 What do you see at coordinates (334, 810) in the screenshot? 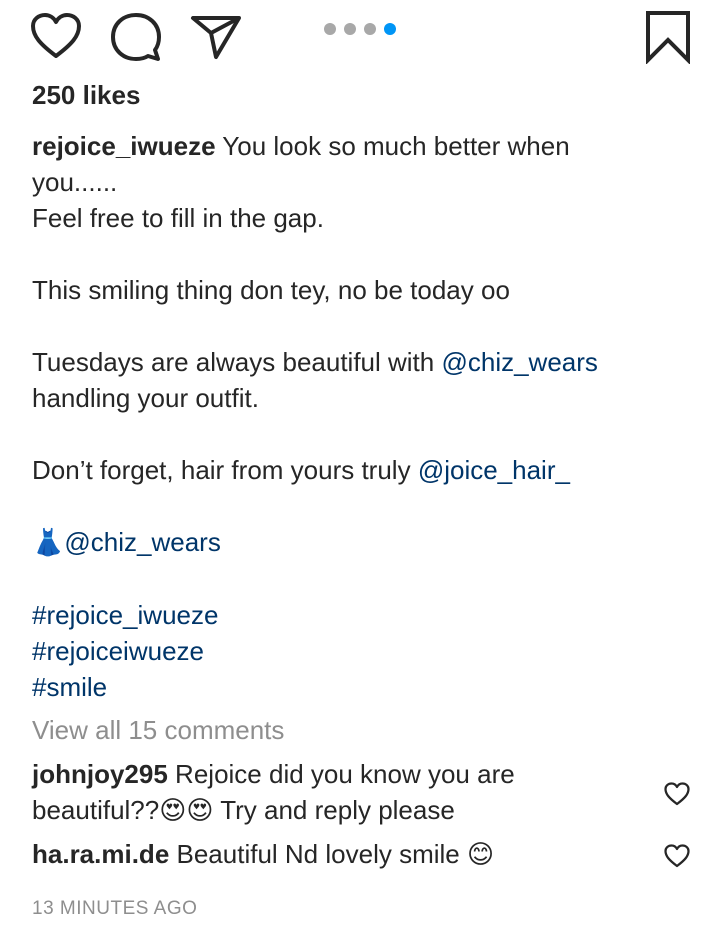
I see `comment-text: Try and reply please` at bounding box center [334, 810].